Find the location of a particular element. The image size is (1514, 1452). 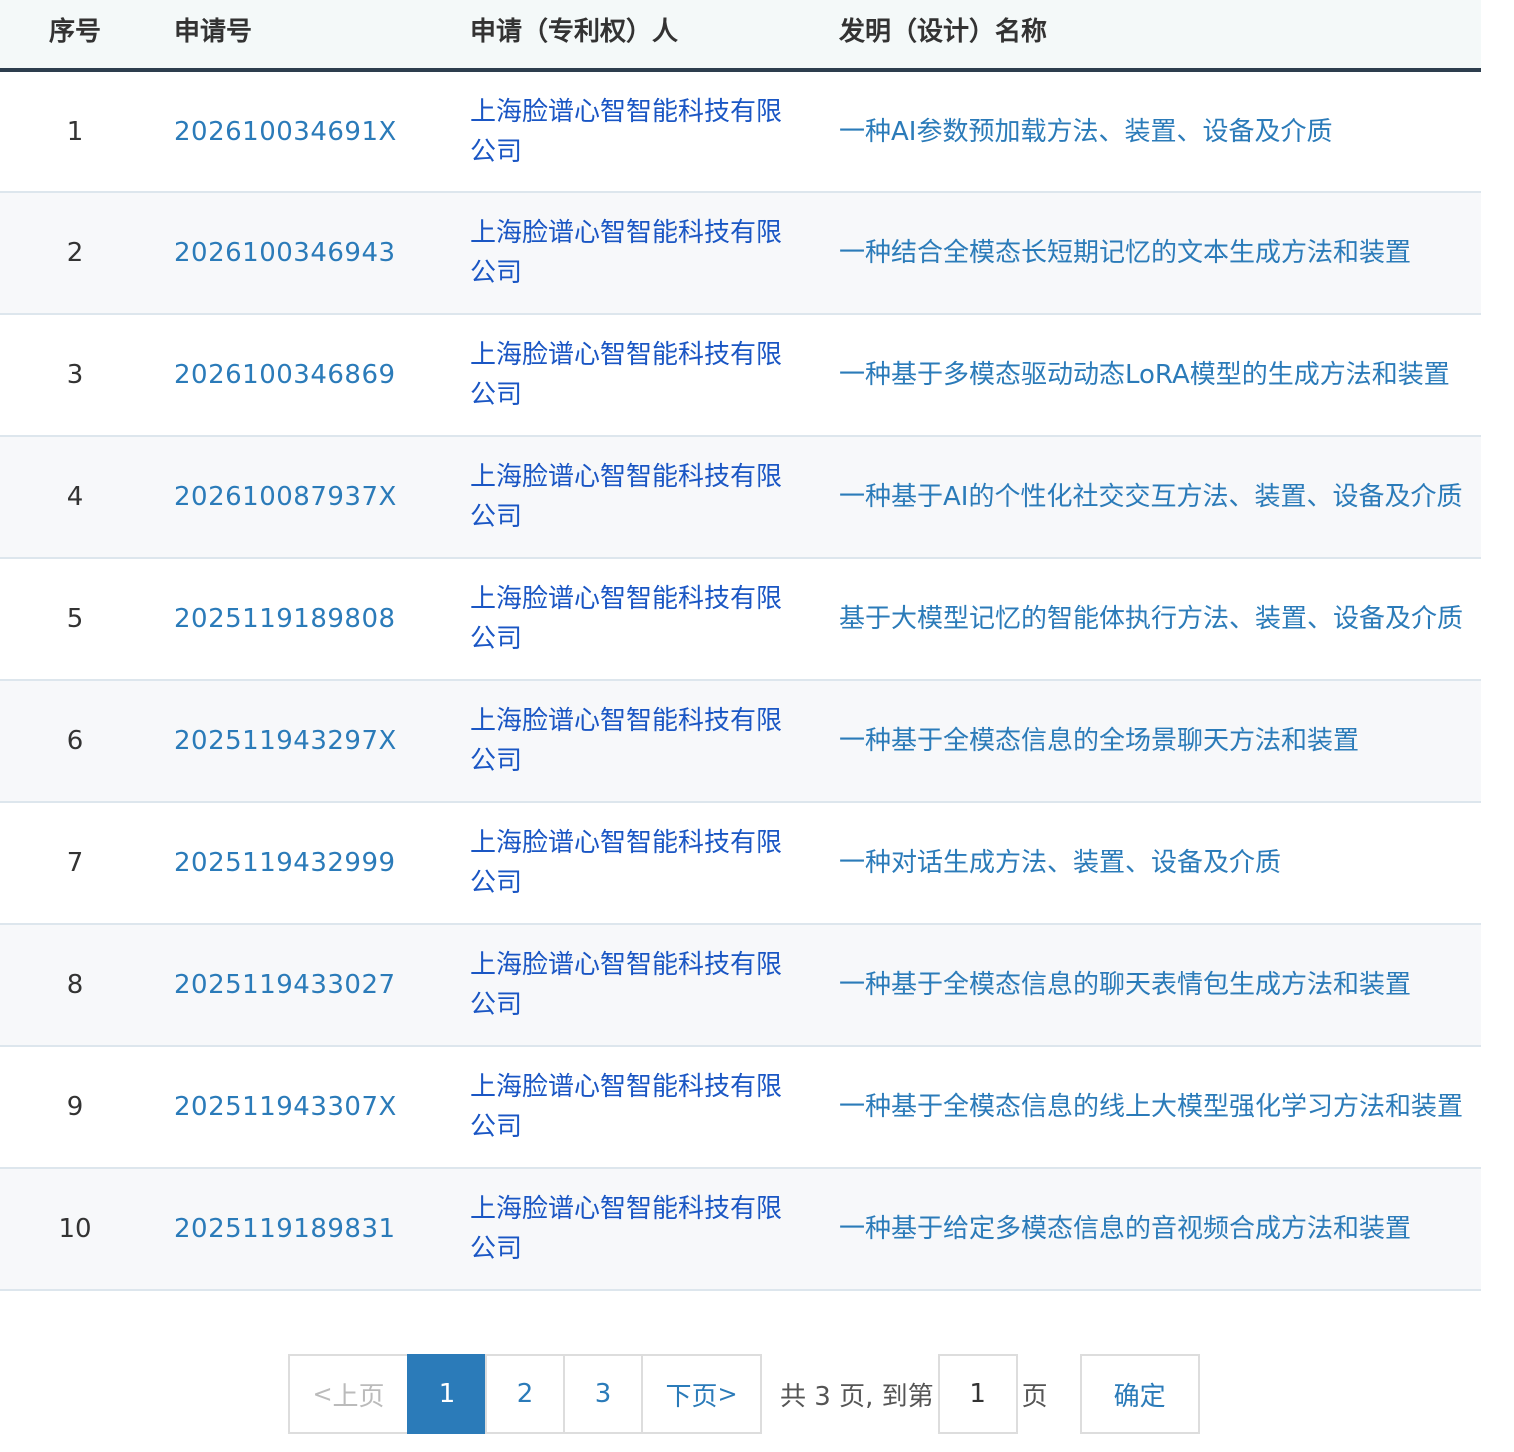

application-no-link: 202511943307X is located at coordinates (298, 1107).